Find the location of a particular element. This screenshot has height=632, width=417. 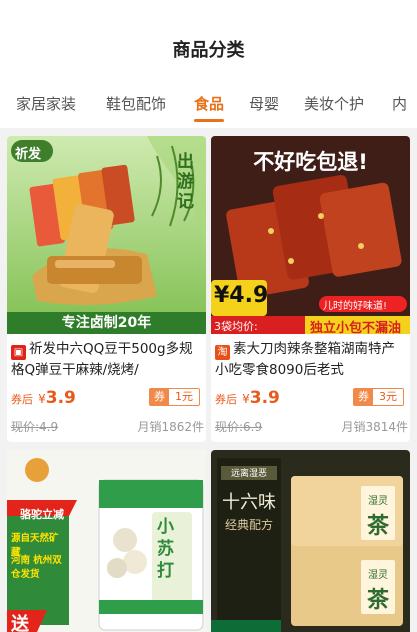

image-kid-note: 儿时的好味道! is located at coordinates (355, 306).